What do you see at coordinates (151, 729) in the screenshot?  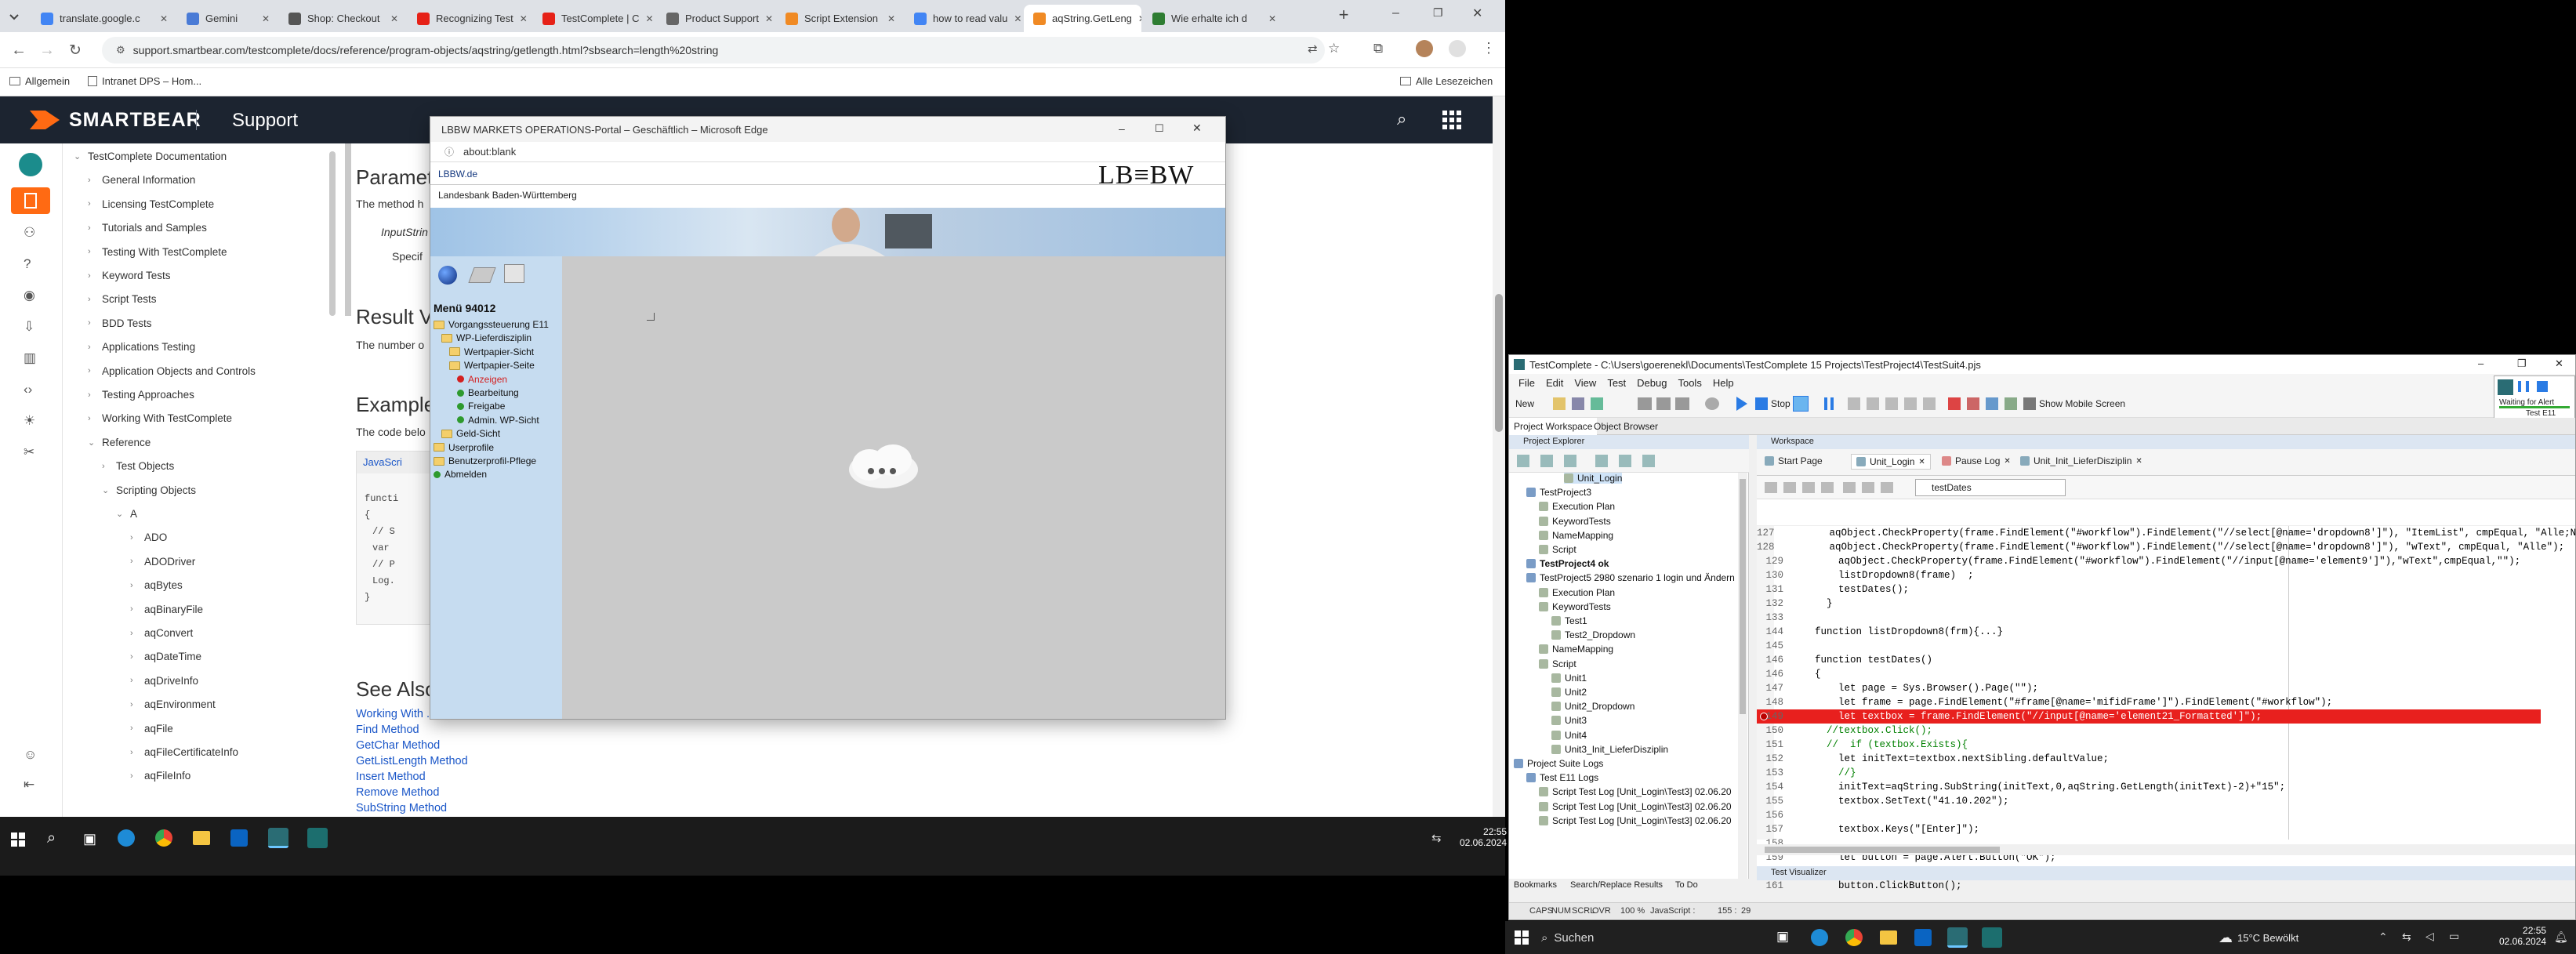 I see `nav-item: › aqFile` at bounding box center [151, 729].